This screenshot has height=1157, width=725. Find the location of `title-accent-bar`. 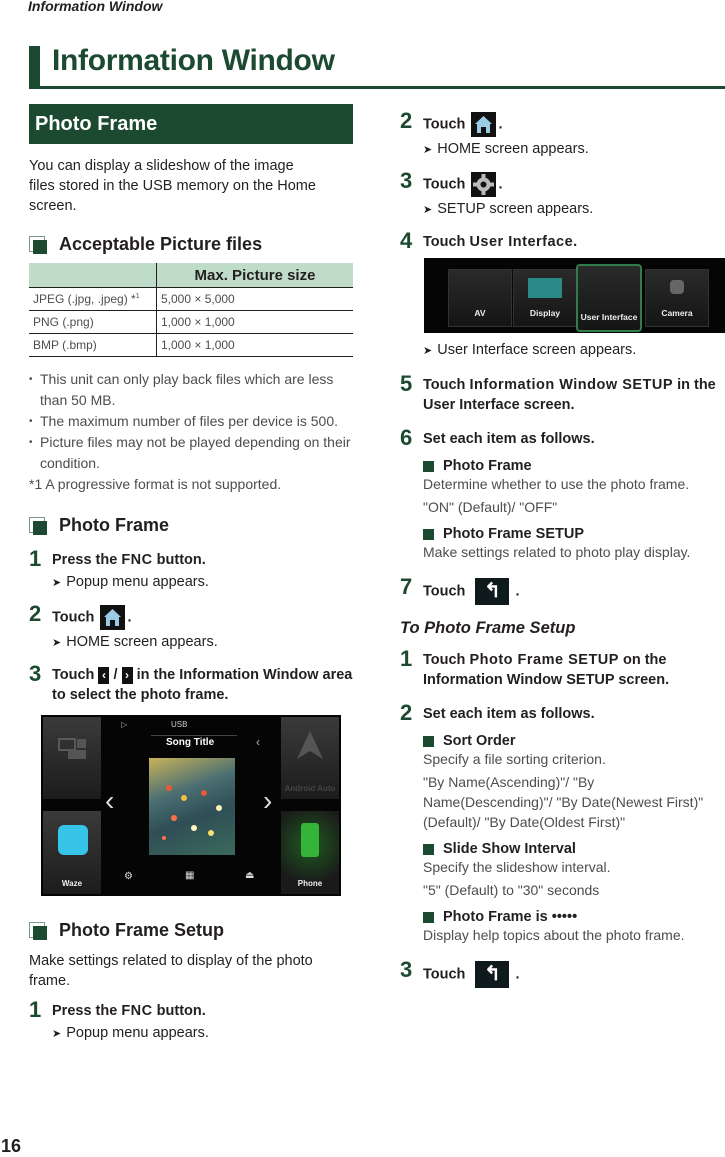

title-accent-bar is located at coordinates (34, 66).